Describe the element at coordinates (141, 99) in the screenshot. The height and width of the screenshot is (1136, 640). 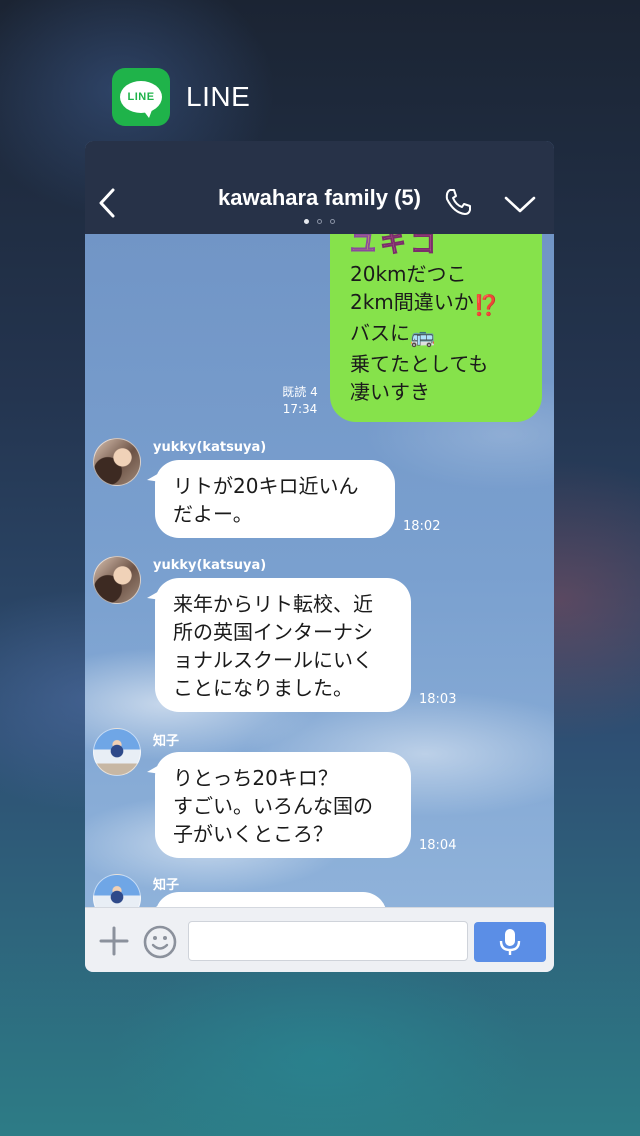
I see `line-logo: LINE` at that location.